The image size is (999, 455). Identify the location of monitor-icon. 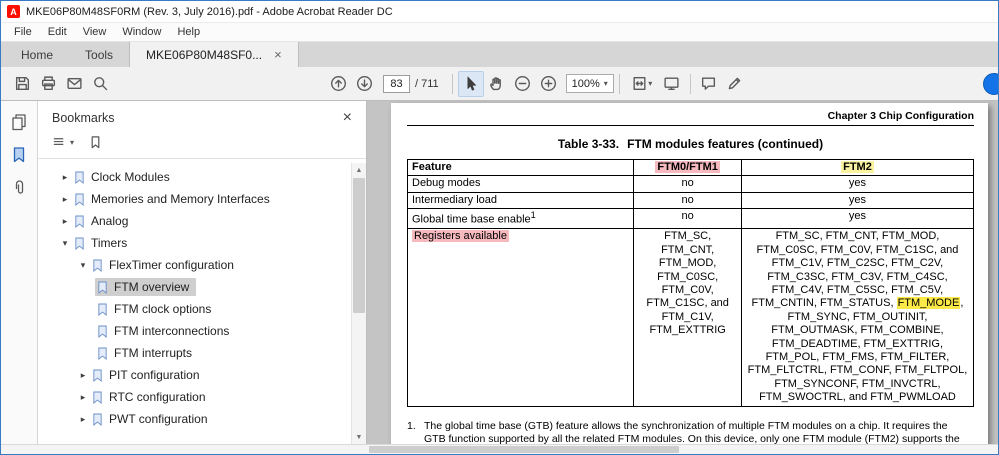
(671, 84).